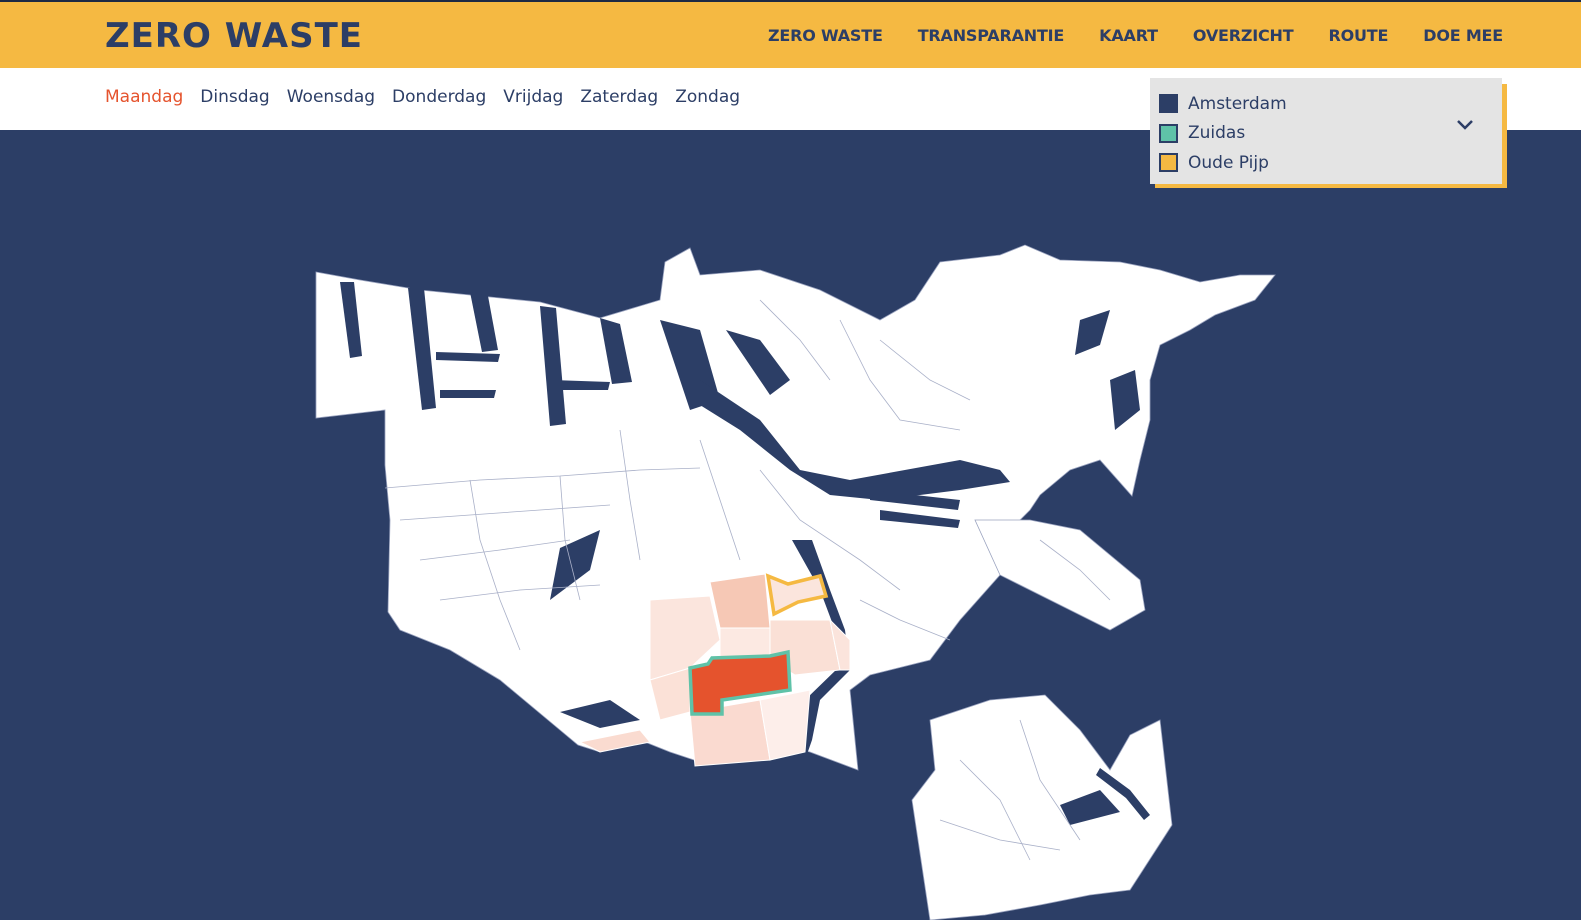  I want to click on nav-transparantie: TRANSPARANTIE, so click(991, 35).